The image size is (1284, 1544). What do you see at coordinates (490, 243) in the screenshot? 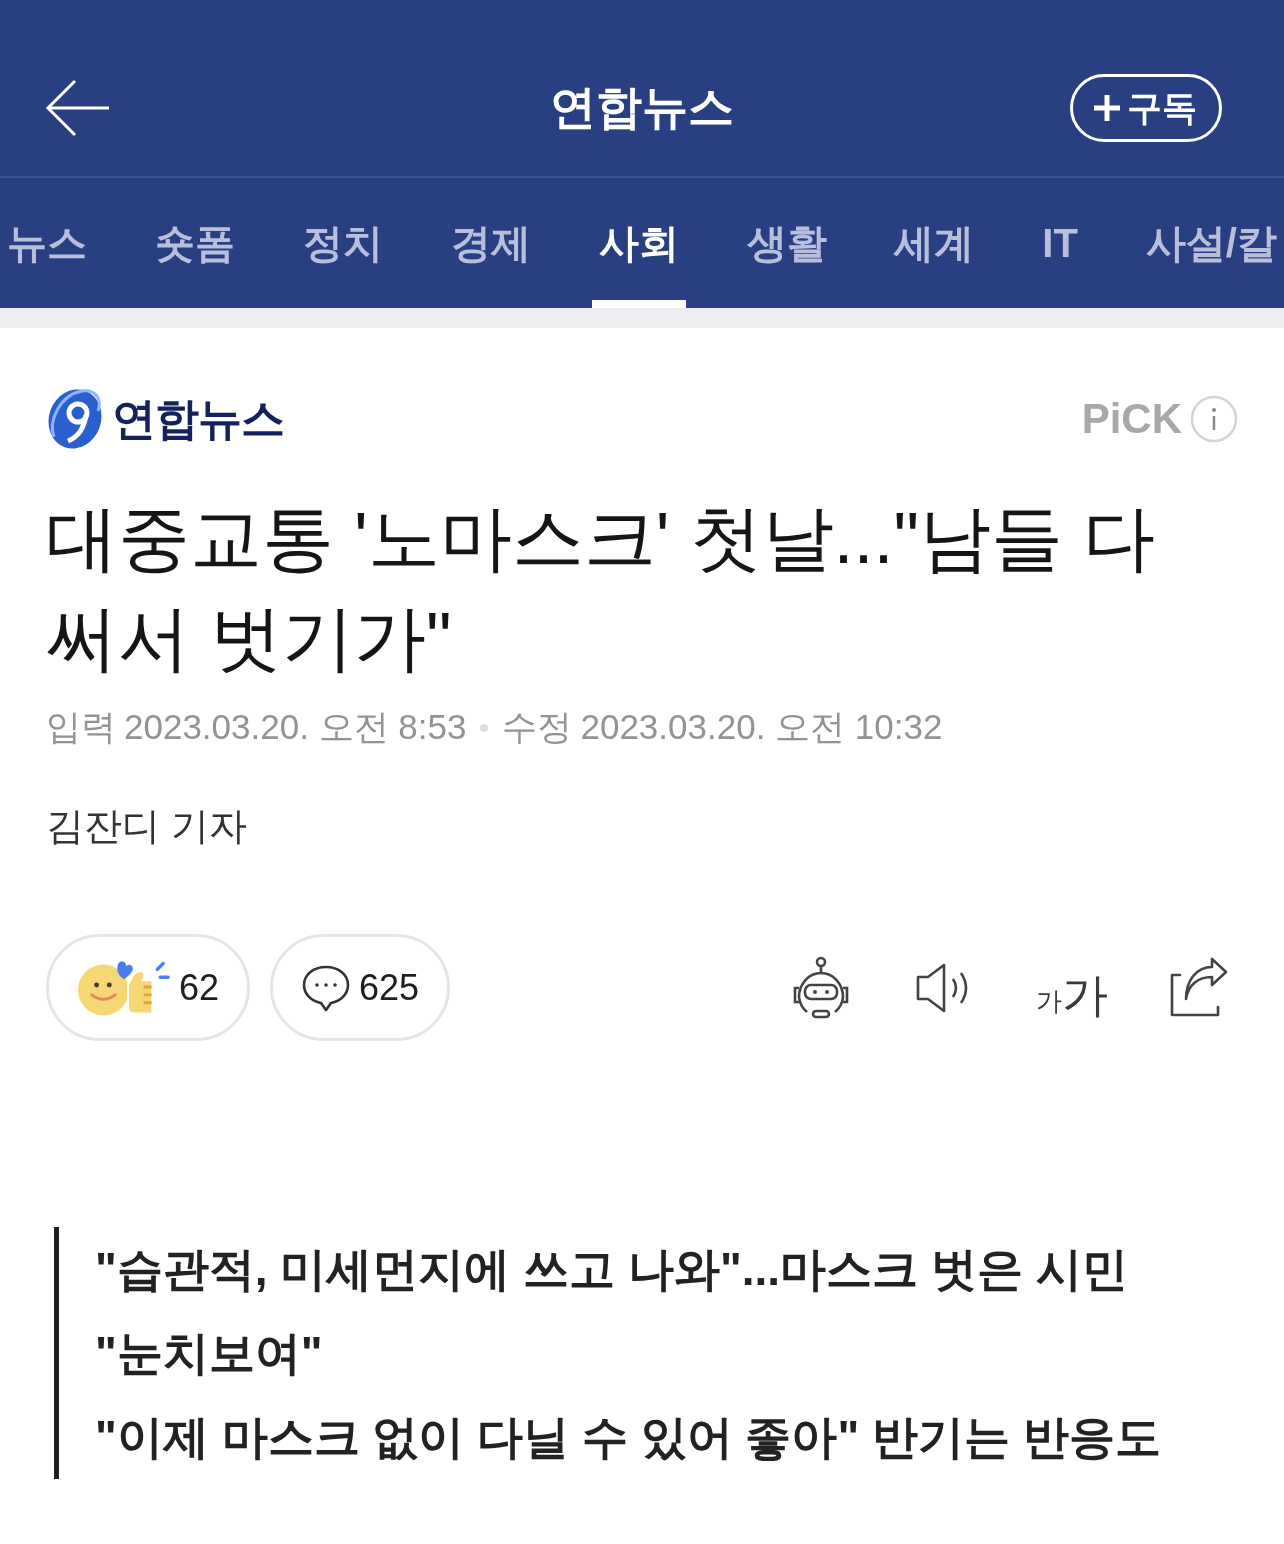
I see `category-tab: 경제` at bounding box center [490, 243].